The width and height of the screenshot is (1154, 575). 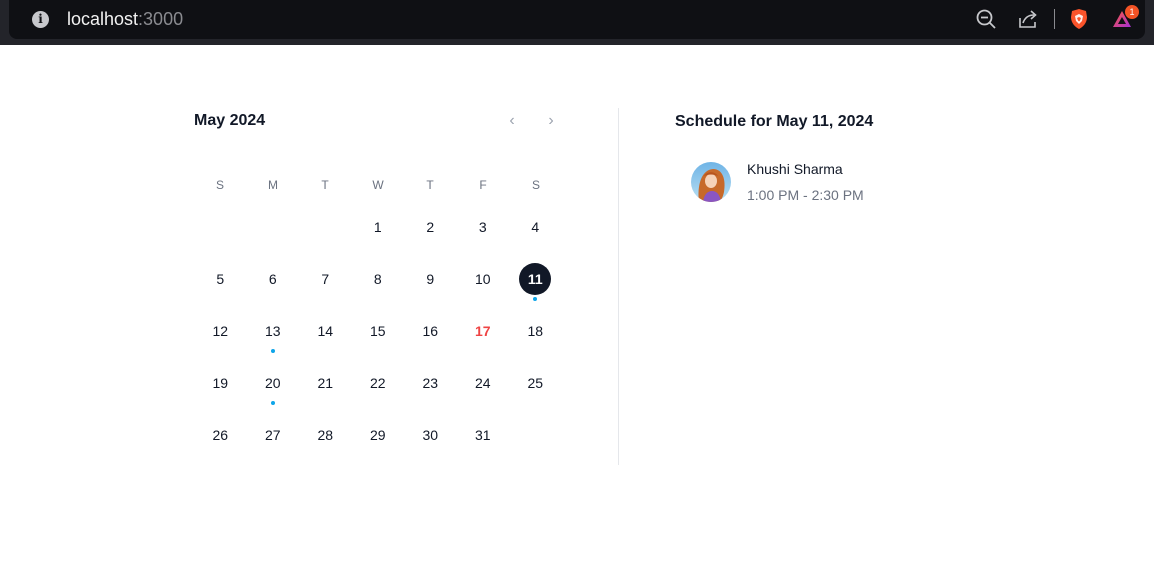 I want to click on event-item: Khushi Sharma 1:00 PM - 2:30 PM, so click(x=841, y=183).